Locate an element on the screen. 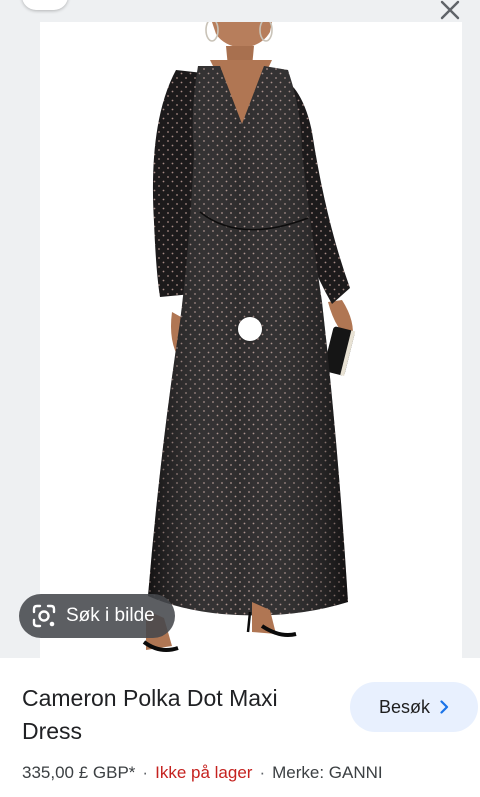 This screenshot has height=797, width=480. visit-button-label: Besøk is located at coordinates (404, 706).